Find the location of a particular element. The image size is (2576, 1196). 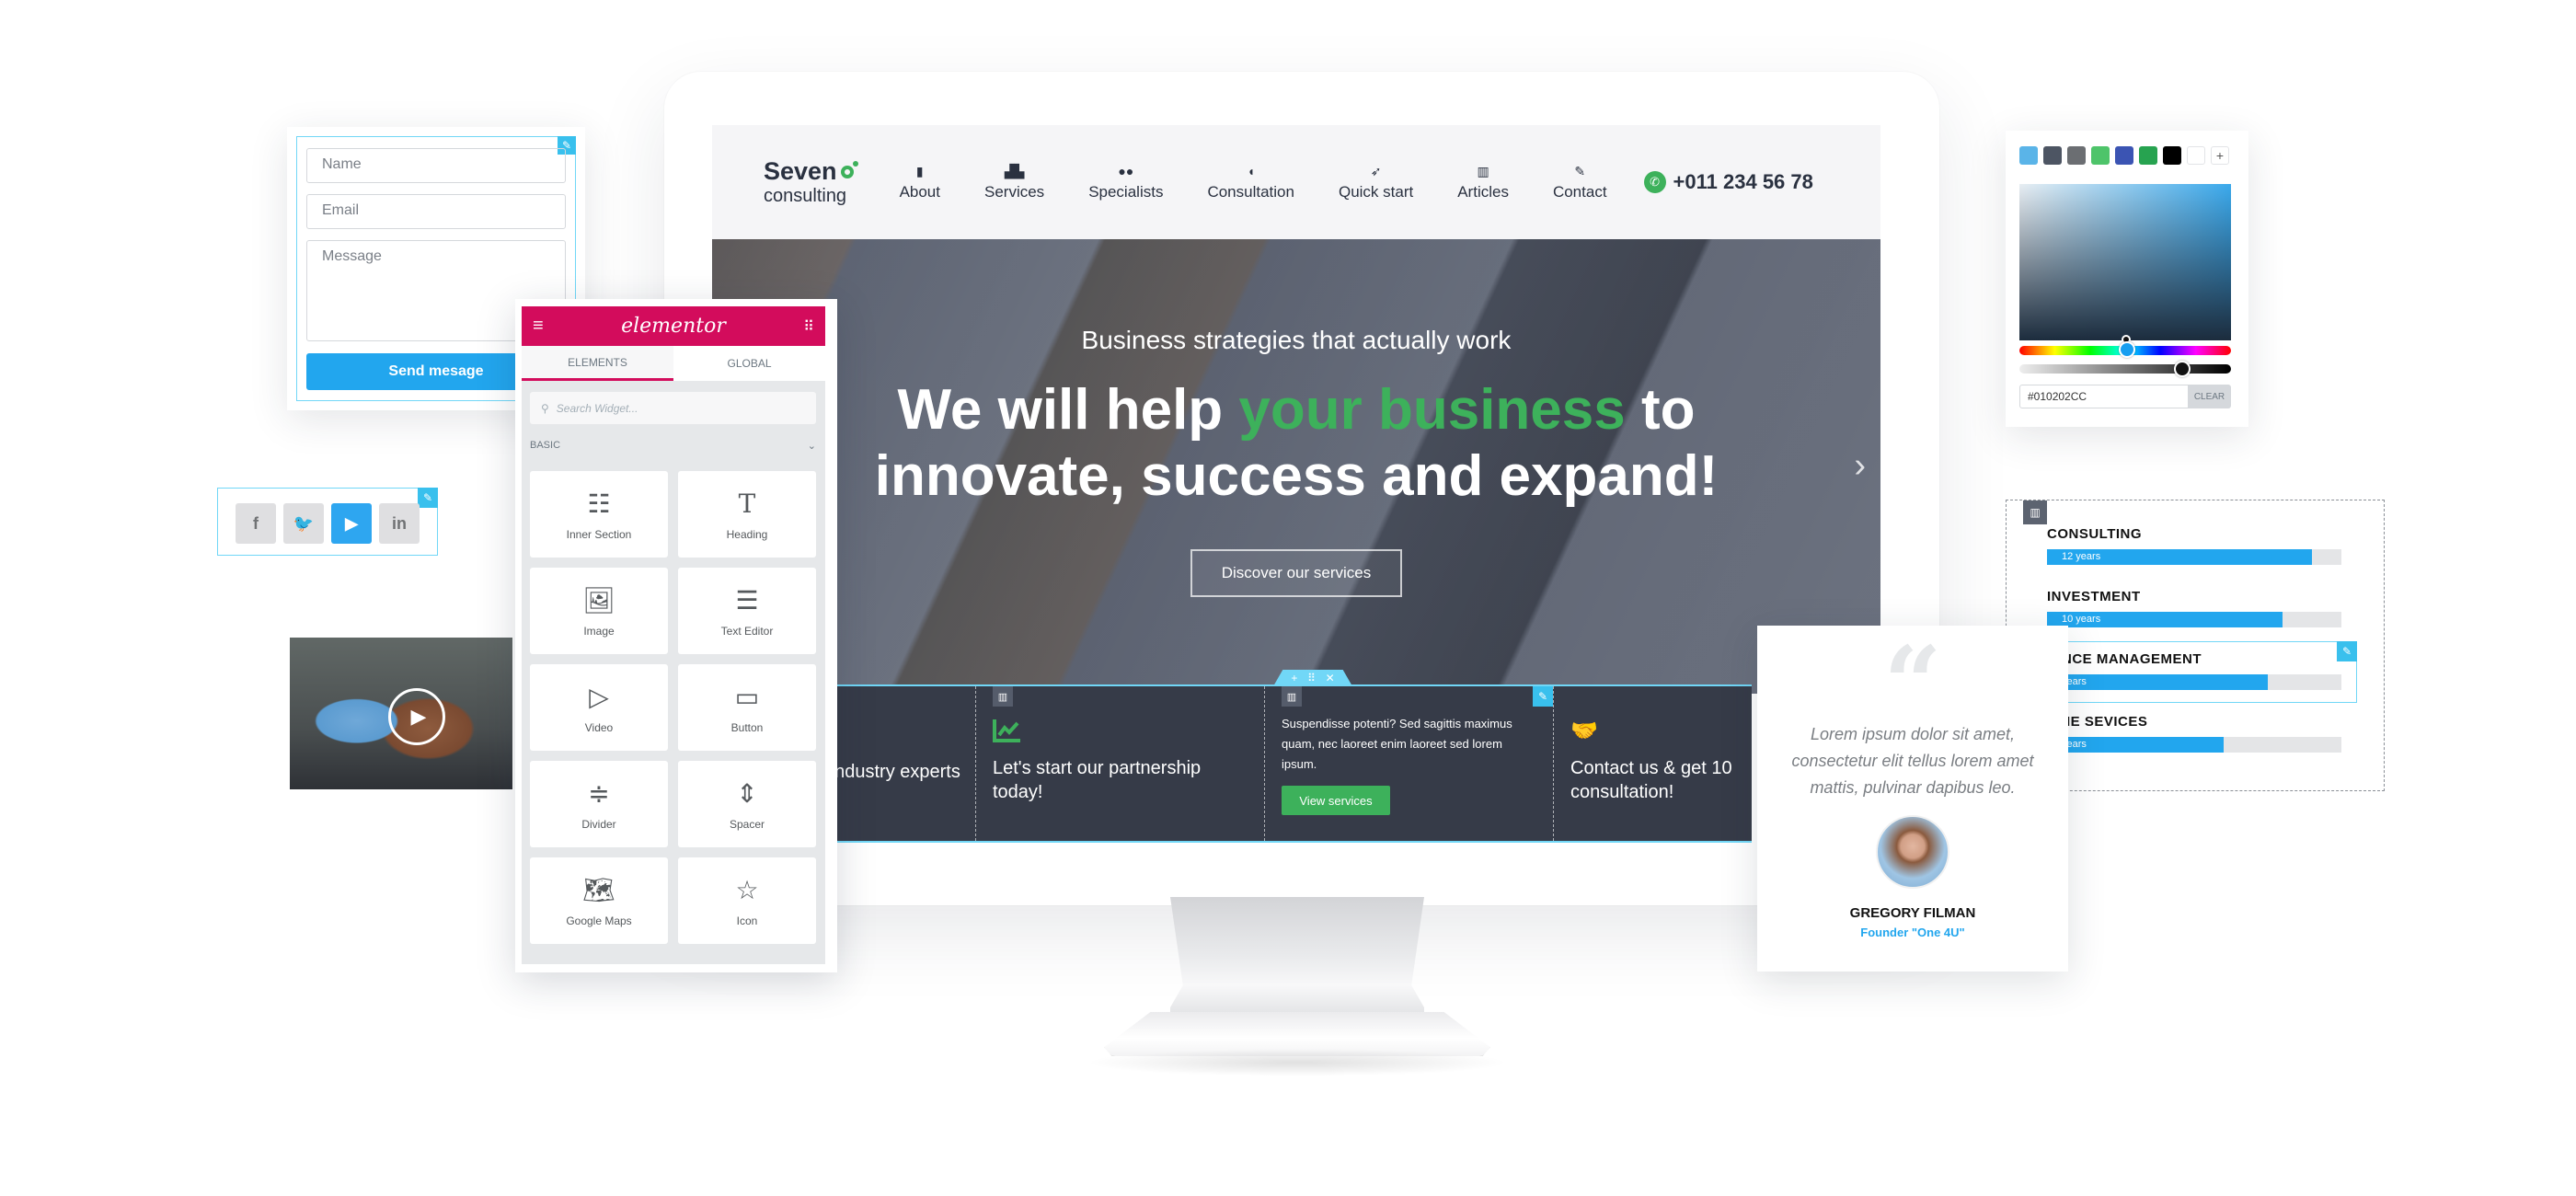

youtube-icon: ▶ is located at coordinates (351, 523).